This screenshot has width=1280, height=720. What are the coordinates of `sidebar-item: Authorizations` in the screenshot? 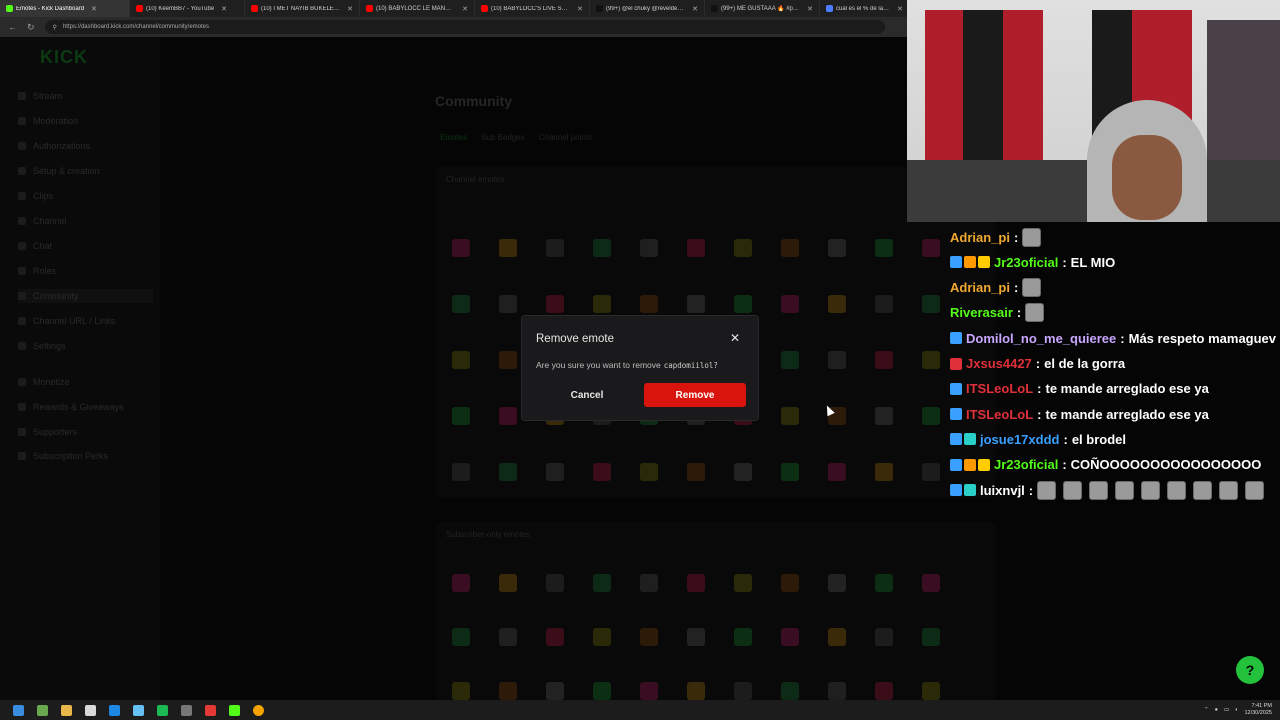 It's located at (85, 146).